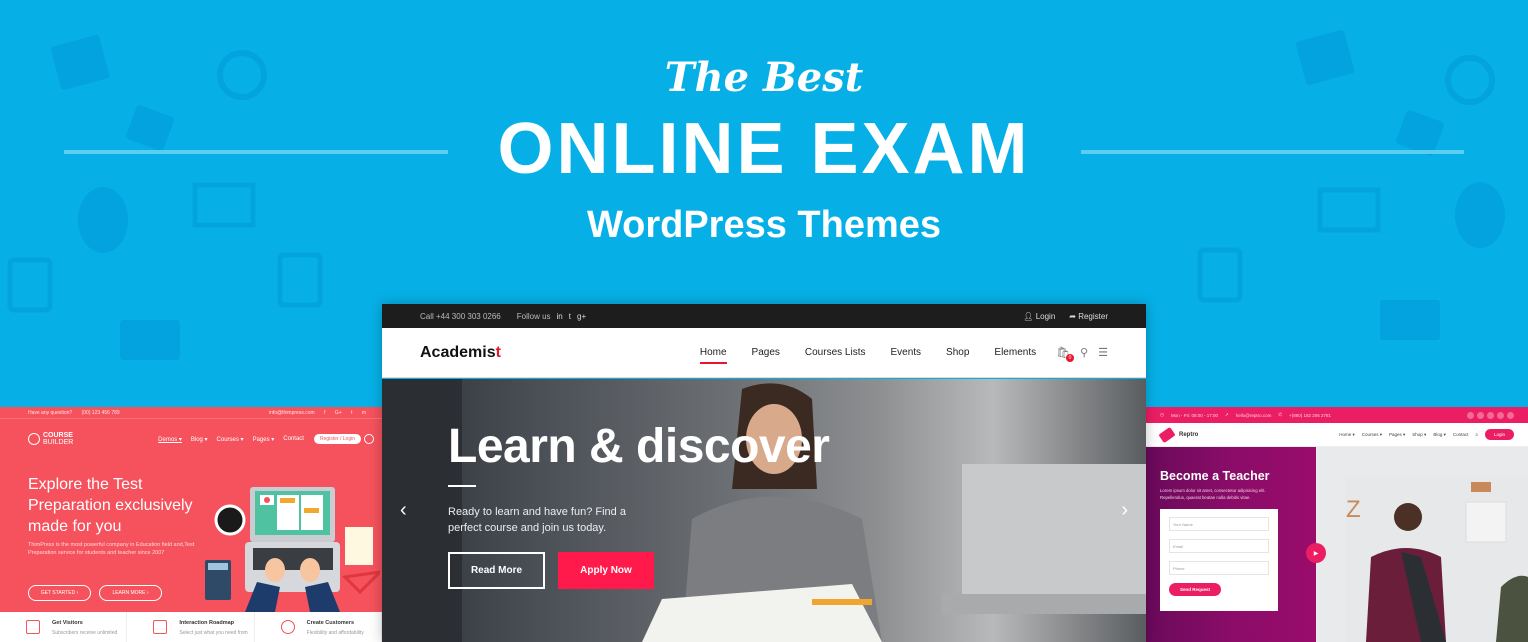 The width and height of the screenshot is (1528, 642). What do you see at coordinates (533, 316) in the screenshot?
I see `follow-us-label: Follow us` at bounding box center [533, 316].